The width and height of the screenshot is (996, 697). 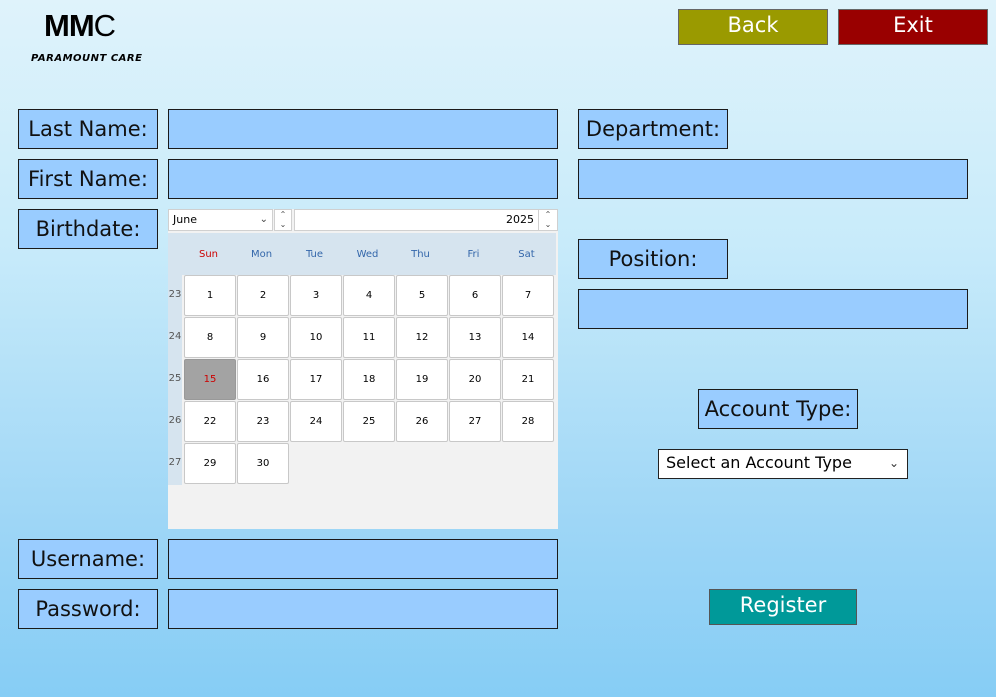 I want to click on calendar-day: 13, so click(x=475, y=337).